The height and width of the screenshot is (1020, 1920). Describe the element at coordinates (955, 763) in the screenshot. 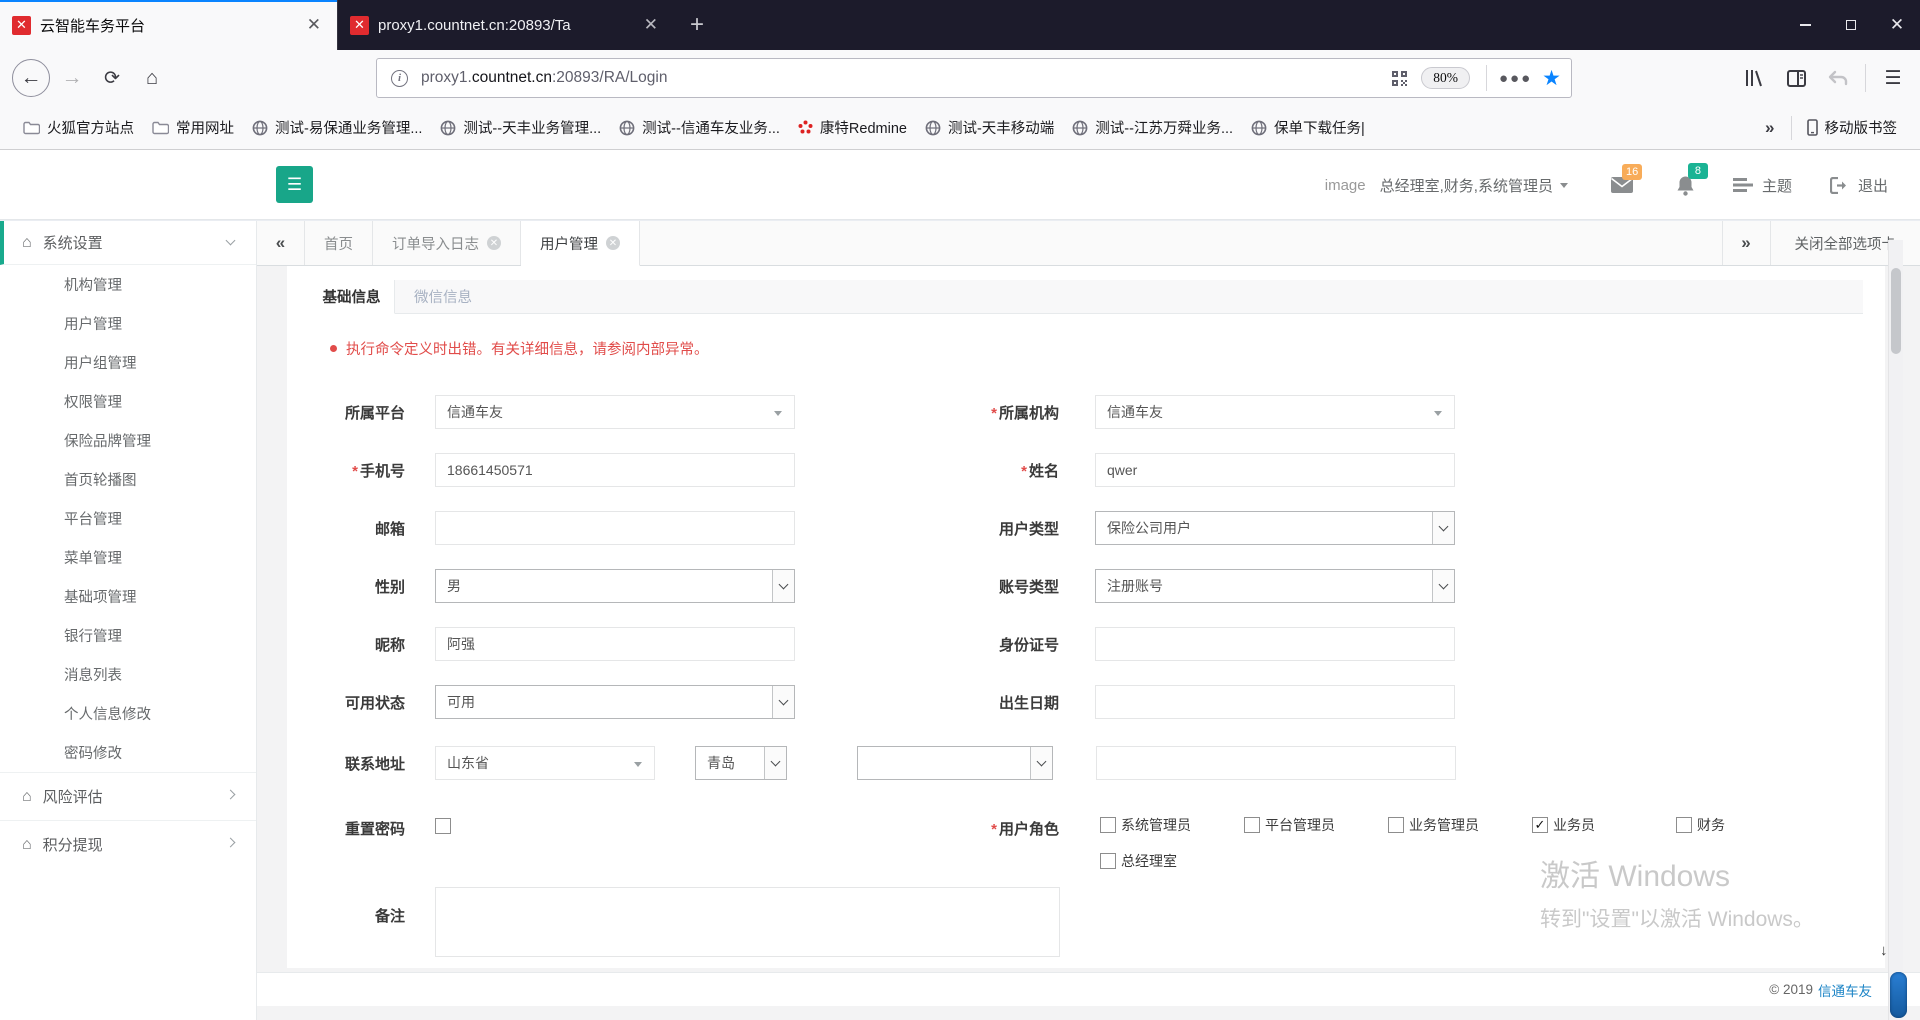

I see `district-select` at that location.